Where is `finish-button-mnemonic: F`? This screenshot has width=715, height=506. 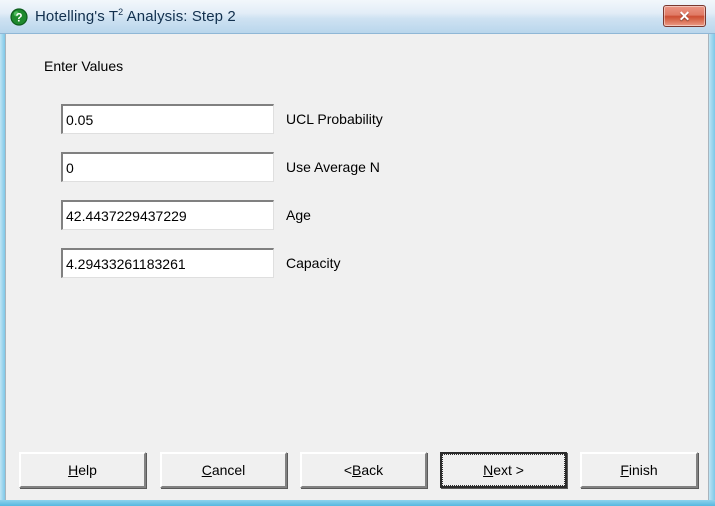
finish-button-mnemonic: F is located at coordinates (624, 470).